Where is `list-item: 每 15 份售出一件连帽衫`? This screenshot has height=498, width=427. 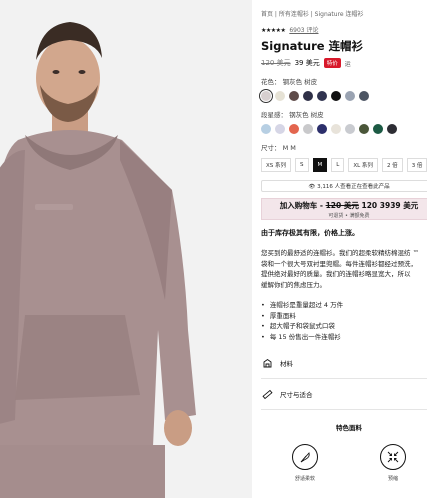 list-item: 每 15 份售出一件连帽衫 is located at coordinates (344, 337).